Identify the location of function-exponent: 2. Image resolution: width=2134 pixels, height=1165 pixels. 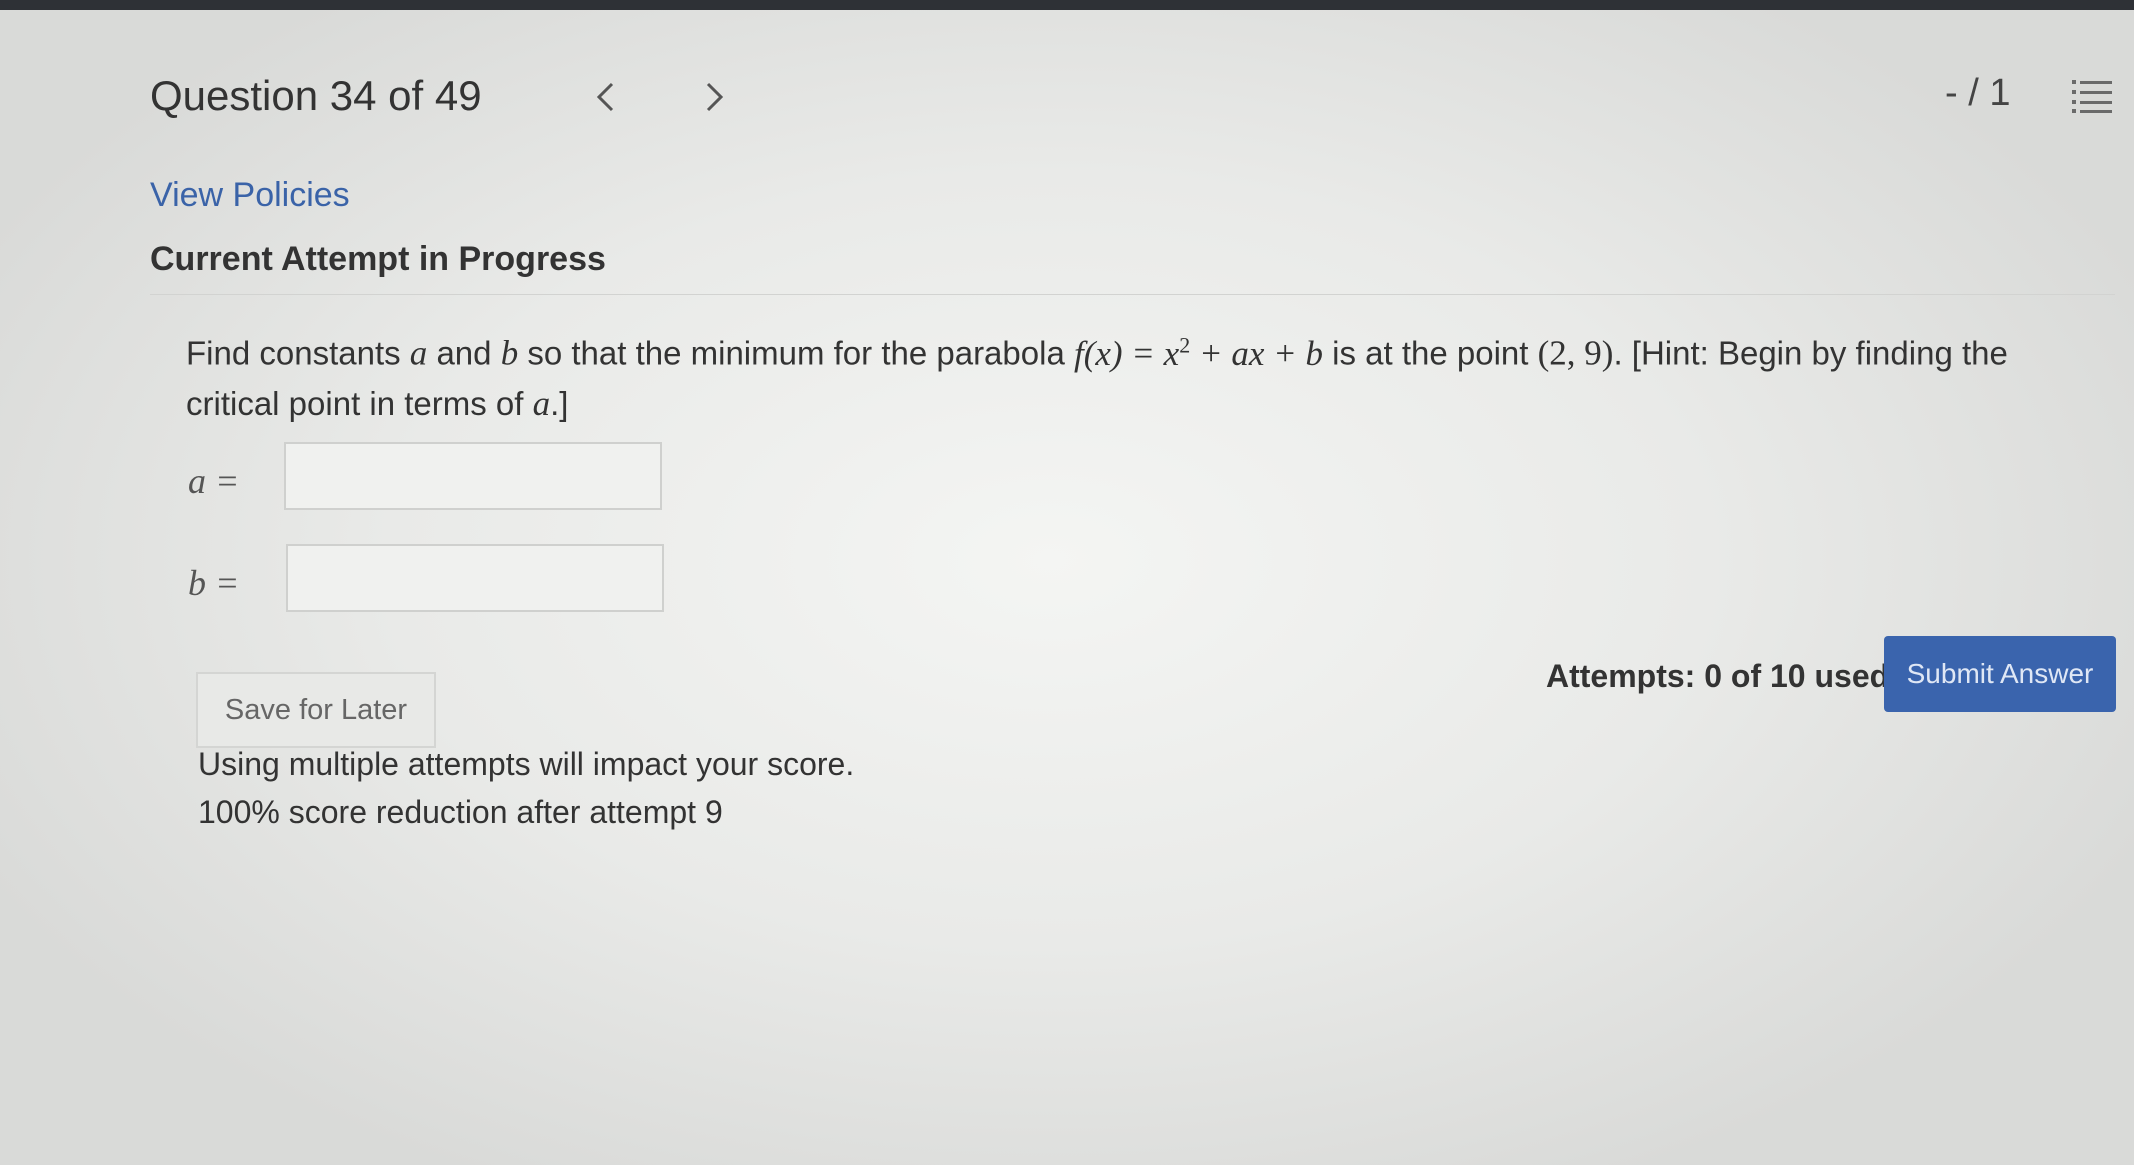
(1185, 344).